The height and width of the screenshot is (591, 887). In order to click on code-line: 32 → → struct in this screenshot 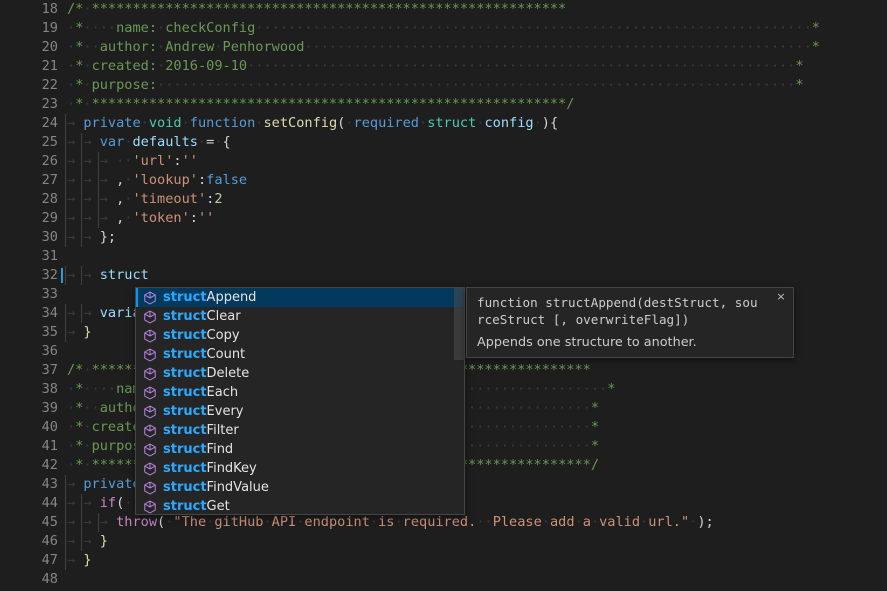, I will do `click(443, 275)`.